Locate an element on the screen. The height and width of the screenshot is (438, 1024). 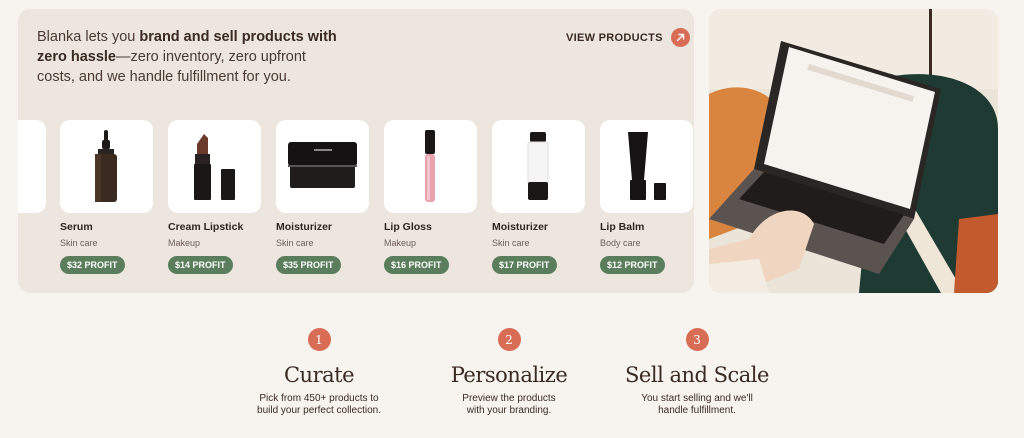
step-title: Personalize is located at coordinates (509, 375).